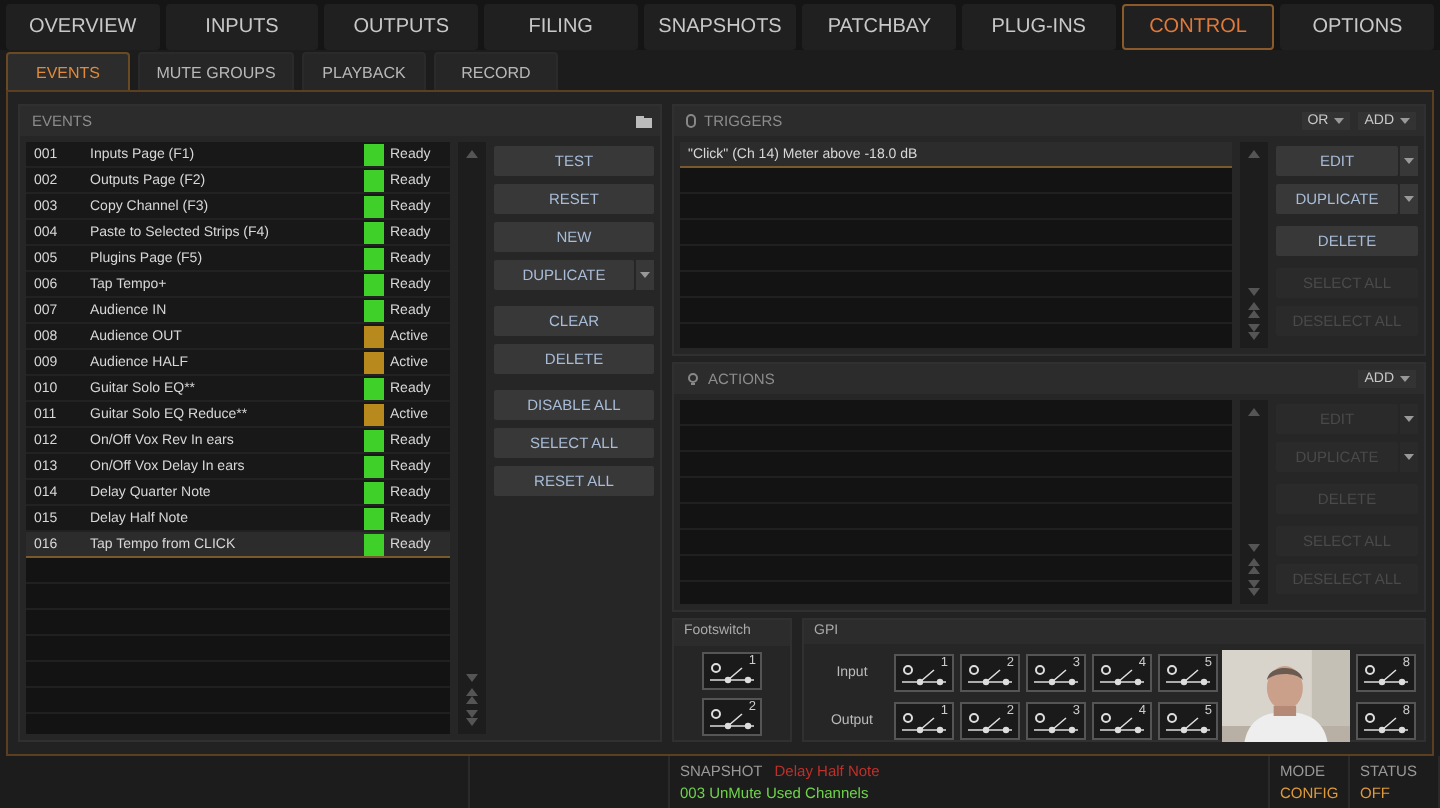 The height and width of the screenshot is (808, 1440). Describe the element at coordinates (879, 27) in the screenshot. I see `nav-tab: PATCHBAY` at that location.